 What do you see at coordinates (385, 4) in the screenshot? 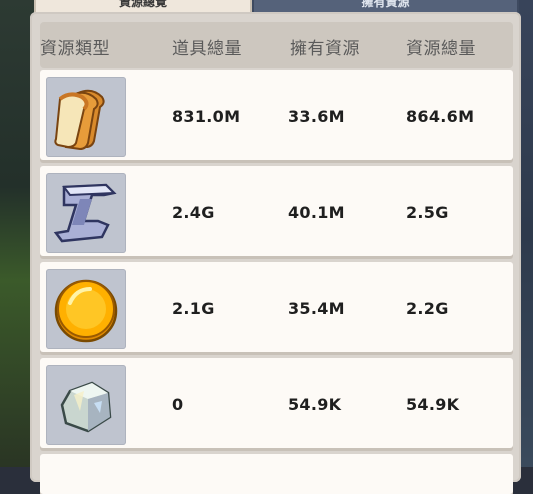
I see `tab-label: 擁有資源` at bounding box center [385, 4].